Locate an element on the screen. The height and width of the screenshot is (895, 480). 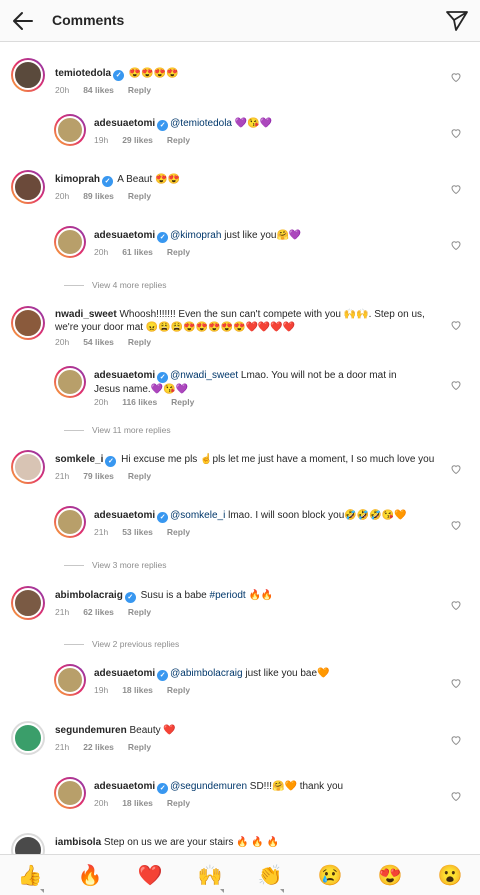
comment-meta: 20h 84 likes Reply is located at coordinates (110, 90).